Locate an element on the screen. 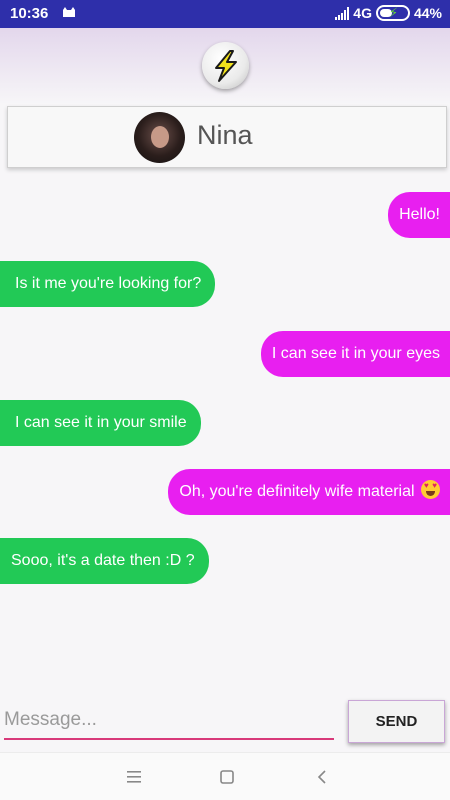 The height and width of the screenshot is (800, 450). app-header is located at coordinates (225, 66).